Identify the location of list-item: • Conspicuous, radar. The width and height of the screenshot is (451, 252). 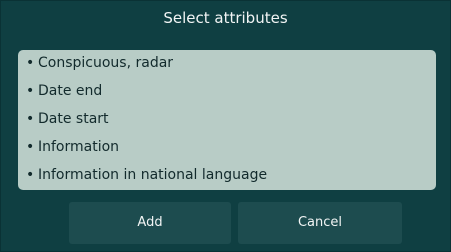
(99, 63).